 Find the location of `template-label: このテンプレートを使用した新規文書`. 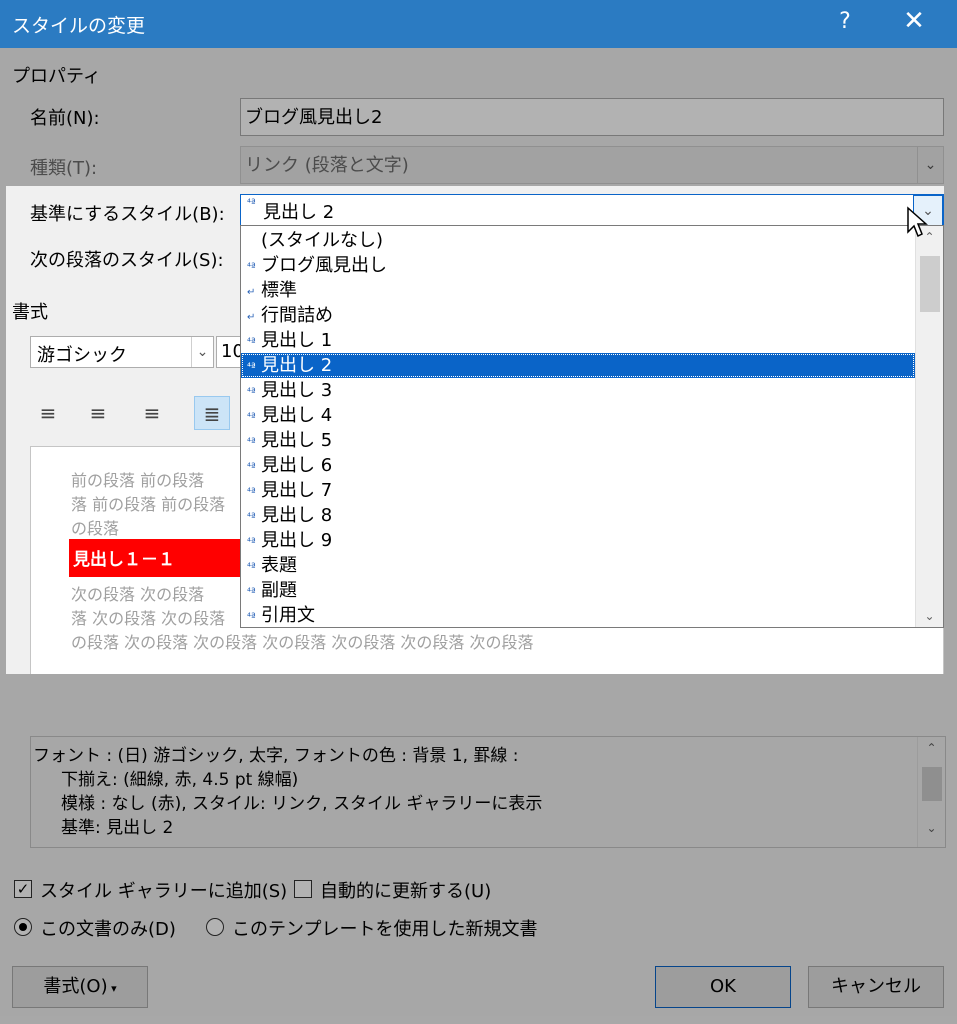

template-label: このテンプレートを使用した新規文書 is located at coordinates (384, 928).